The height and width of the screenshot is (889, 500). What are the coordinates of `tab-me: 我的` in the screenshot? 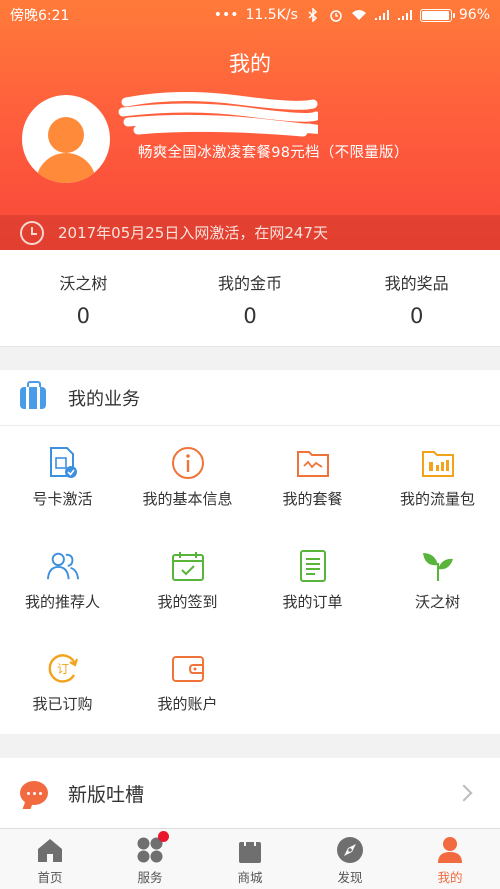 It's located at (450, 859).